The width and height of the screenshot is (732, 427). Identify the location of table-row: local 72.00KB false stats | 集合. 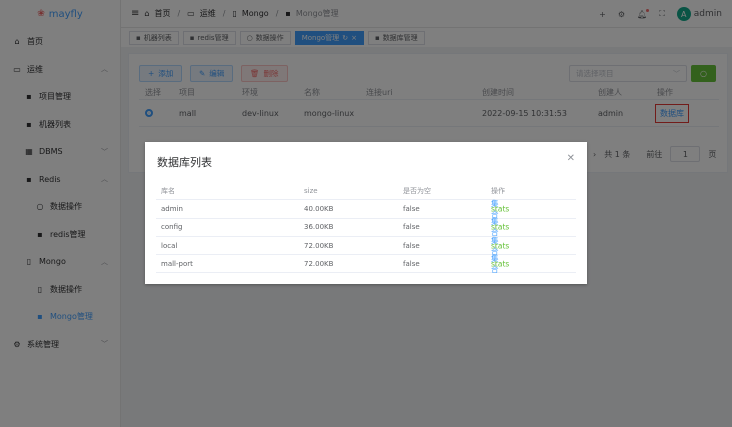
(366, 246).